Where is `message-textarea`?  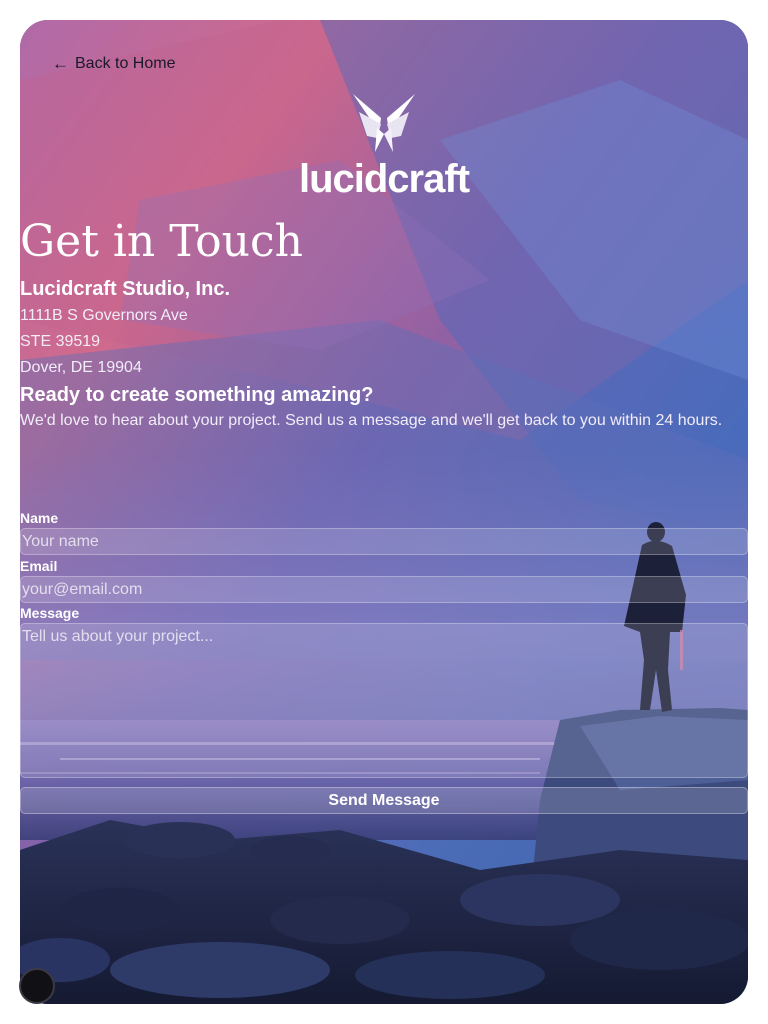 message-textarea is located at coordinates (384, 700).